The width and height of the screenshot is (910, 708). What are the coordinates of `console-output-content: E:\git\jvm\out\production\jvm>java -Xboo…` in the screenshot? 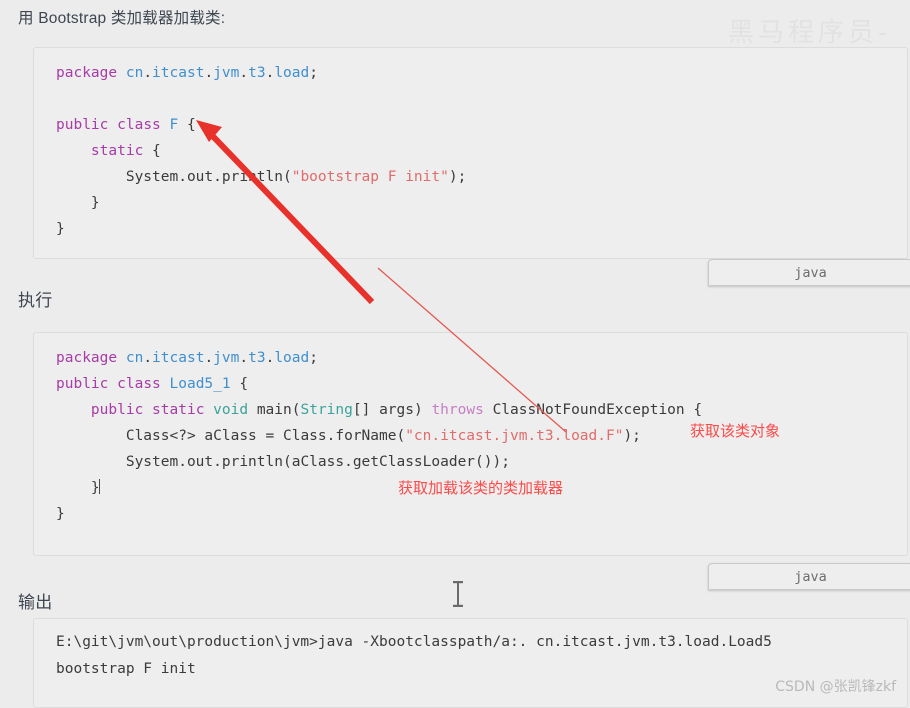 It's located at (414, 655).